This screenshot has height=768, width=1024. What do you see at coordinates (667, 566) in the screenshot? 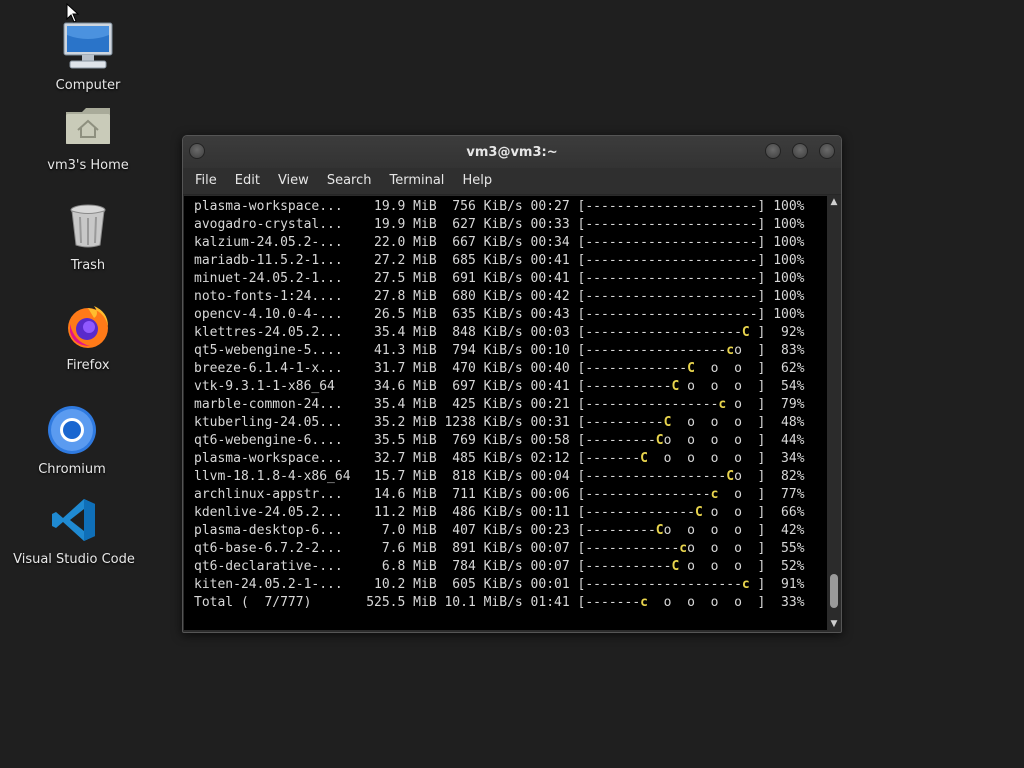
I see `progress-bar: [-----------C o o o ]` at bounding box center [667, 566].